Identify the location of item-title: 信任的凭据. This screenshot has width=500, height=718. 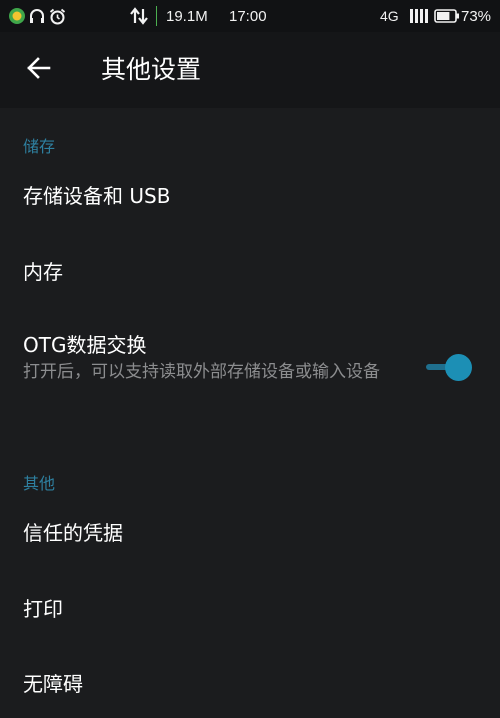
(73, 533).